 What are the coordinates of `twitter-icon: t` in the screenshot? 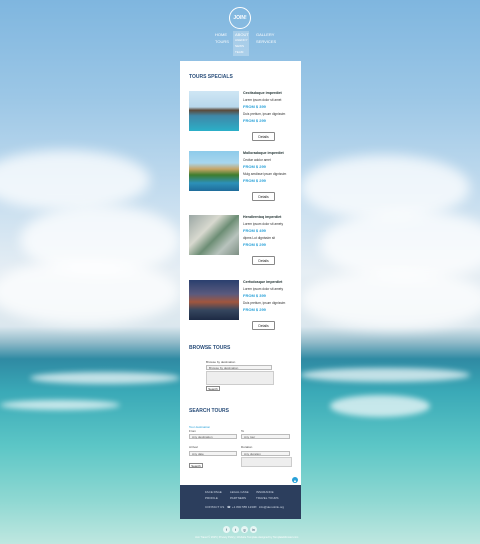 It's located at (235, 529).